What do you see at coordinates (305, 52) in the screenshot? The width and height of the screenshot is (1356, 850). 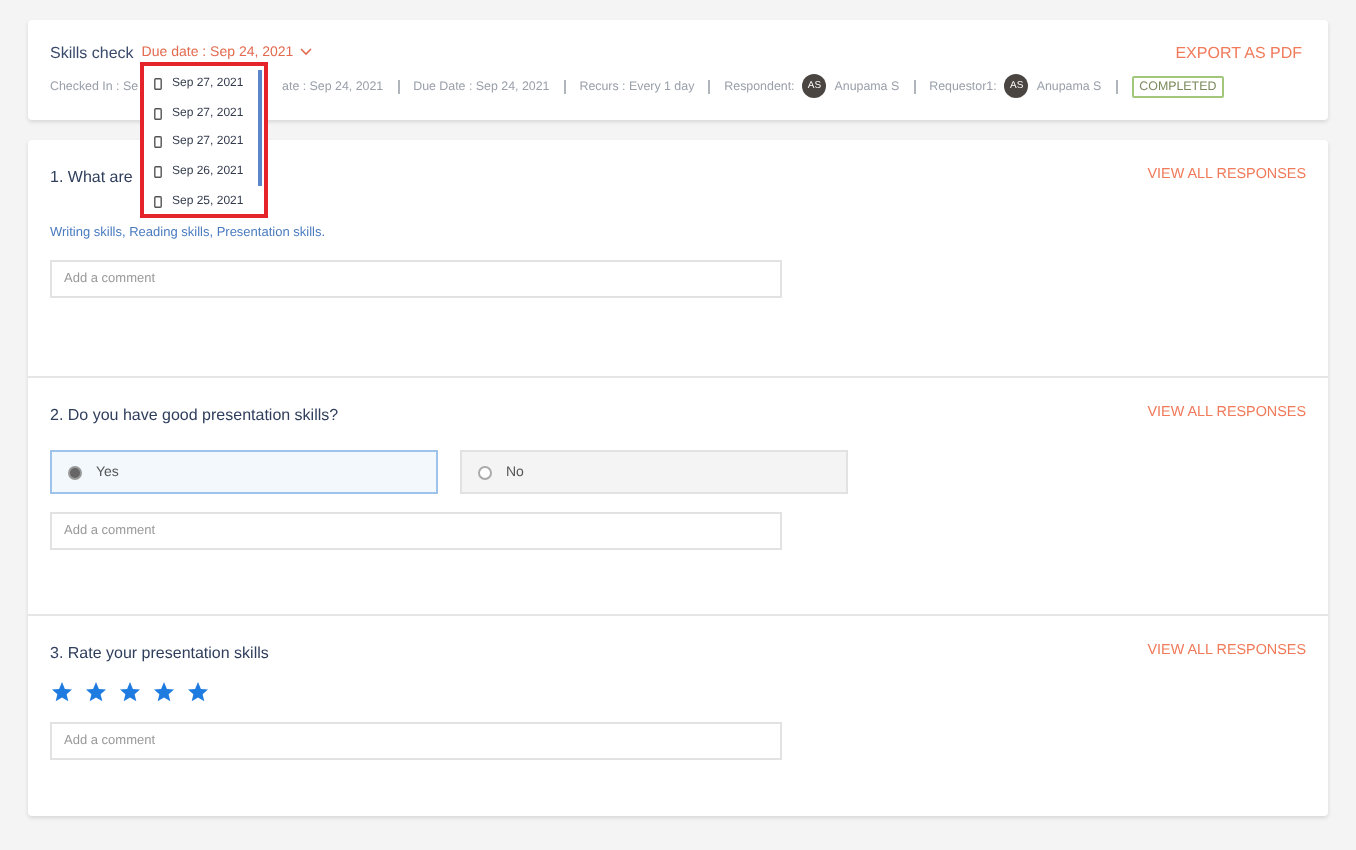 I see `caret-icon` at bounding box center [305, 52].